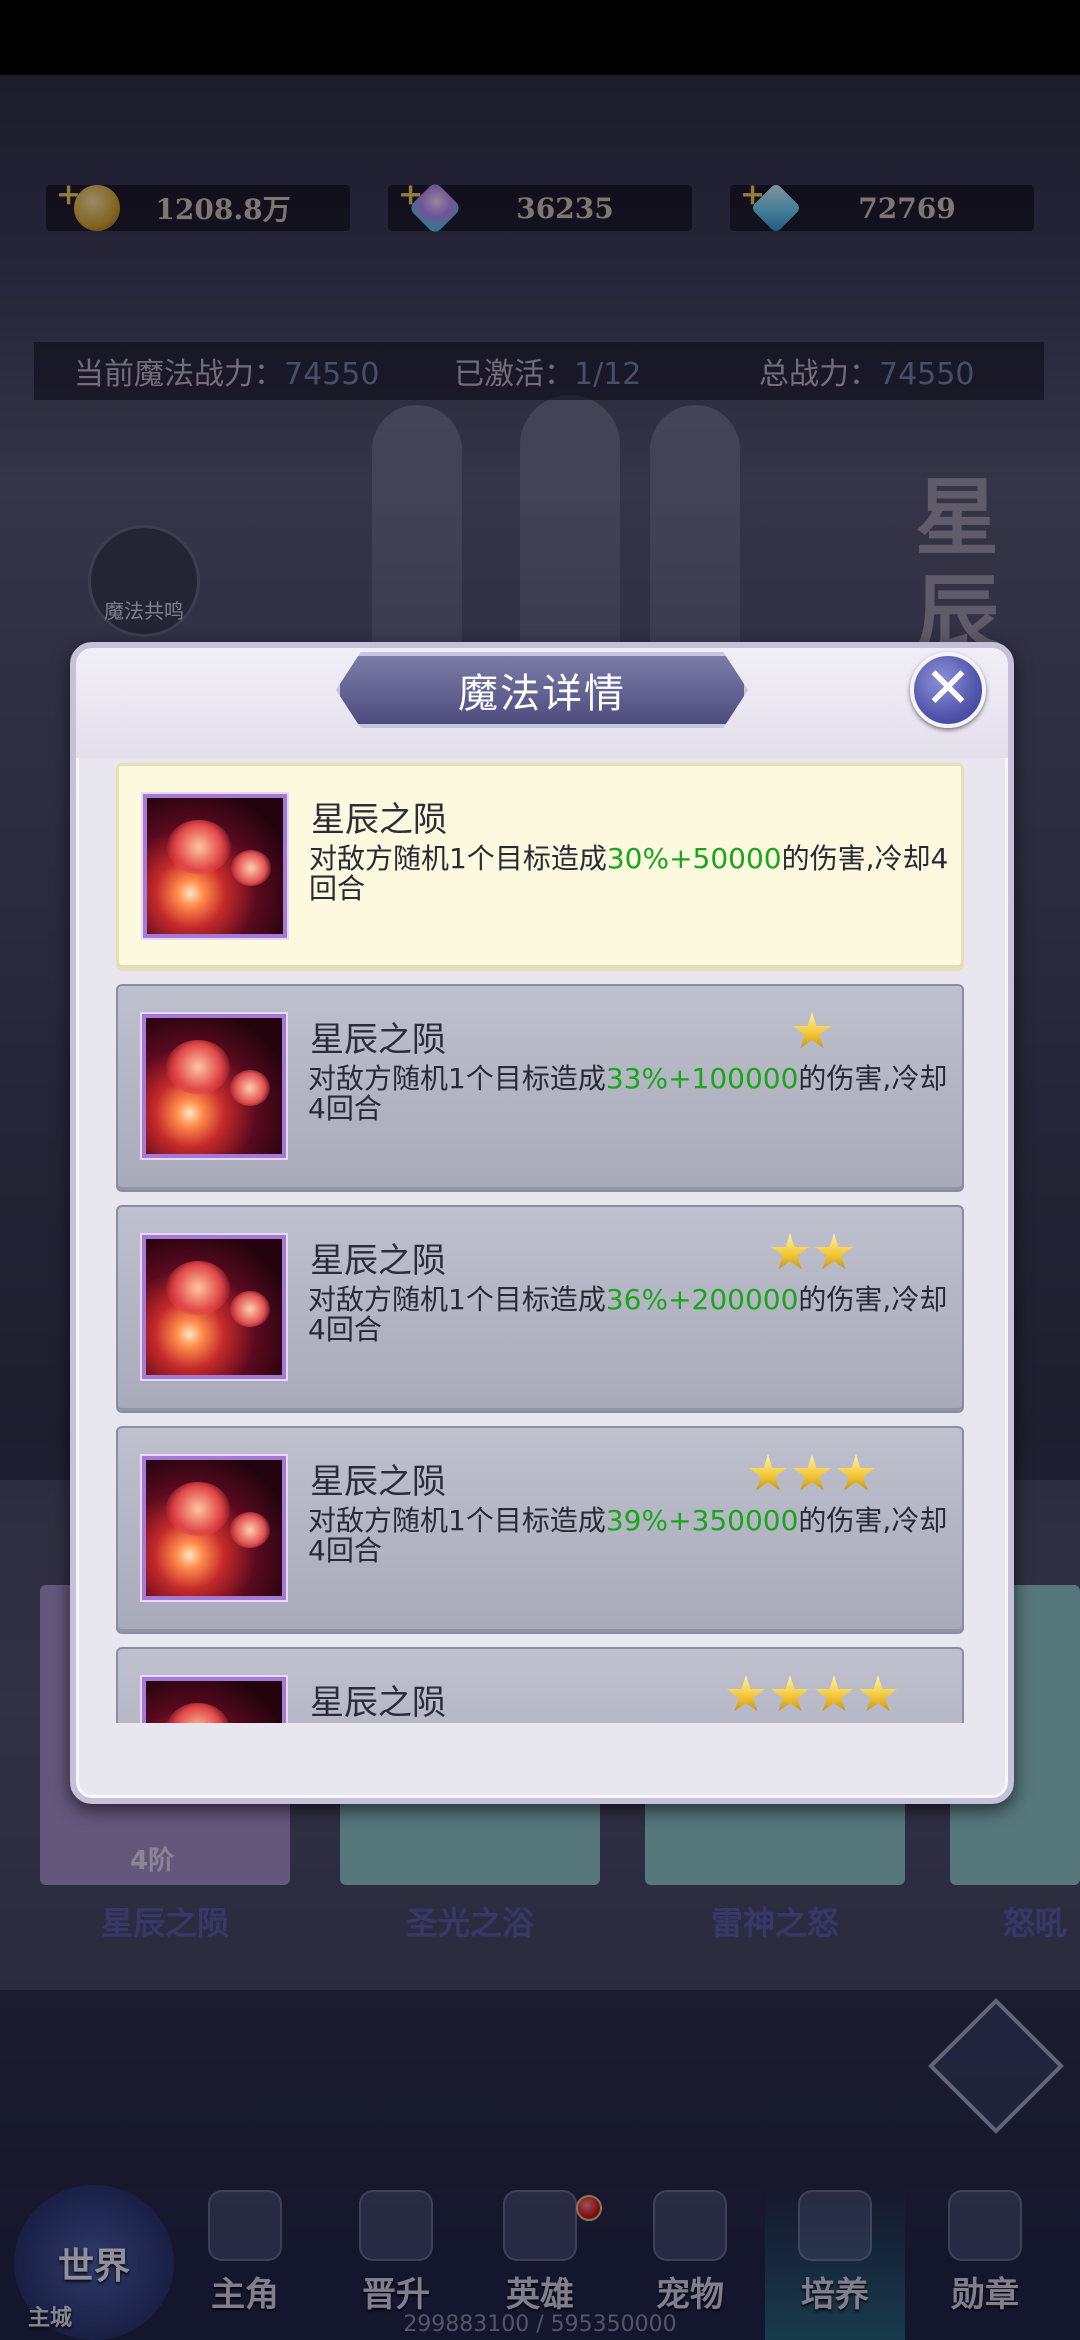 The width and height of the screenshot is (1080, 2340). I want to click on skill-level-card-0: 星辰之陨 对敌方随机1个目标造成30%+50000的伤害,冷却4回合, so click(540, 867).